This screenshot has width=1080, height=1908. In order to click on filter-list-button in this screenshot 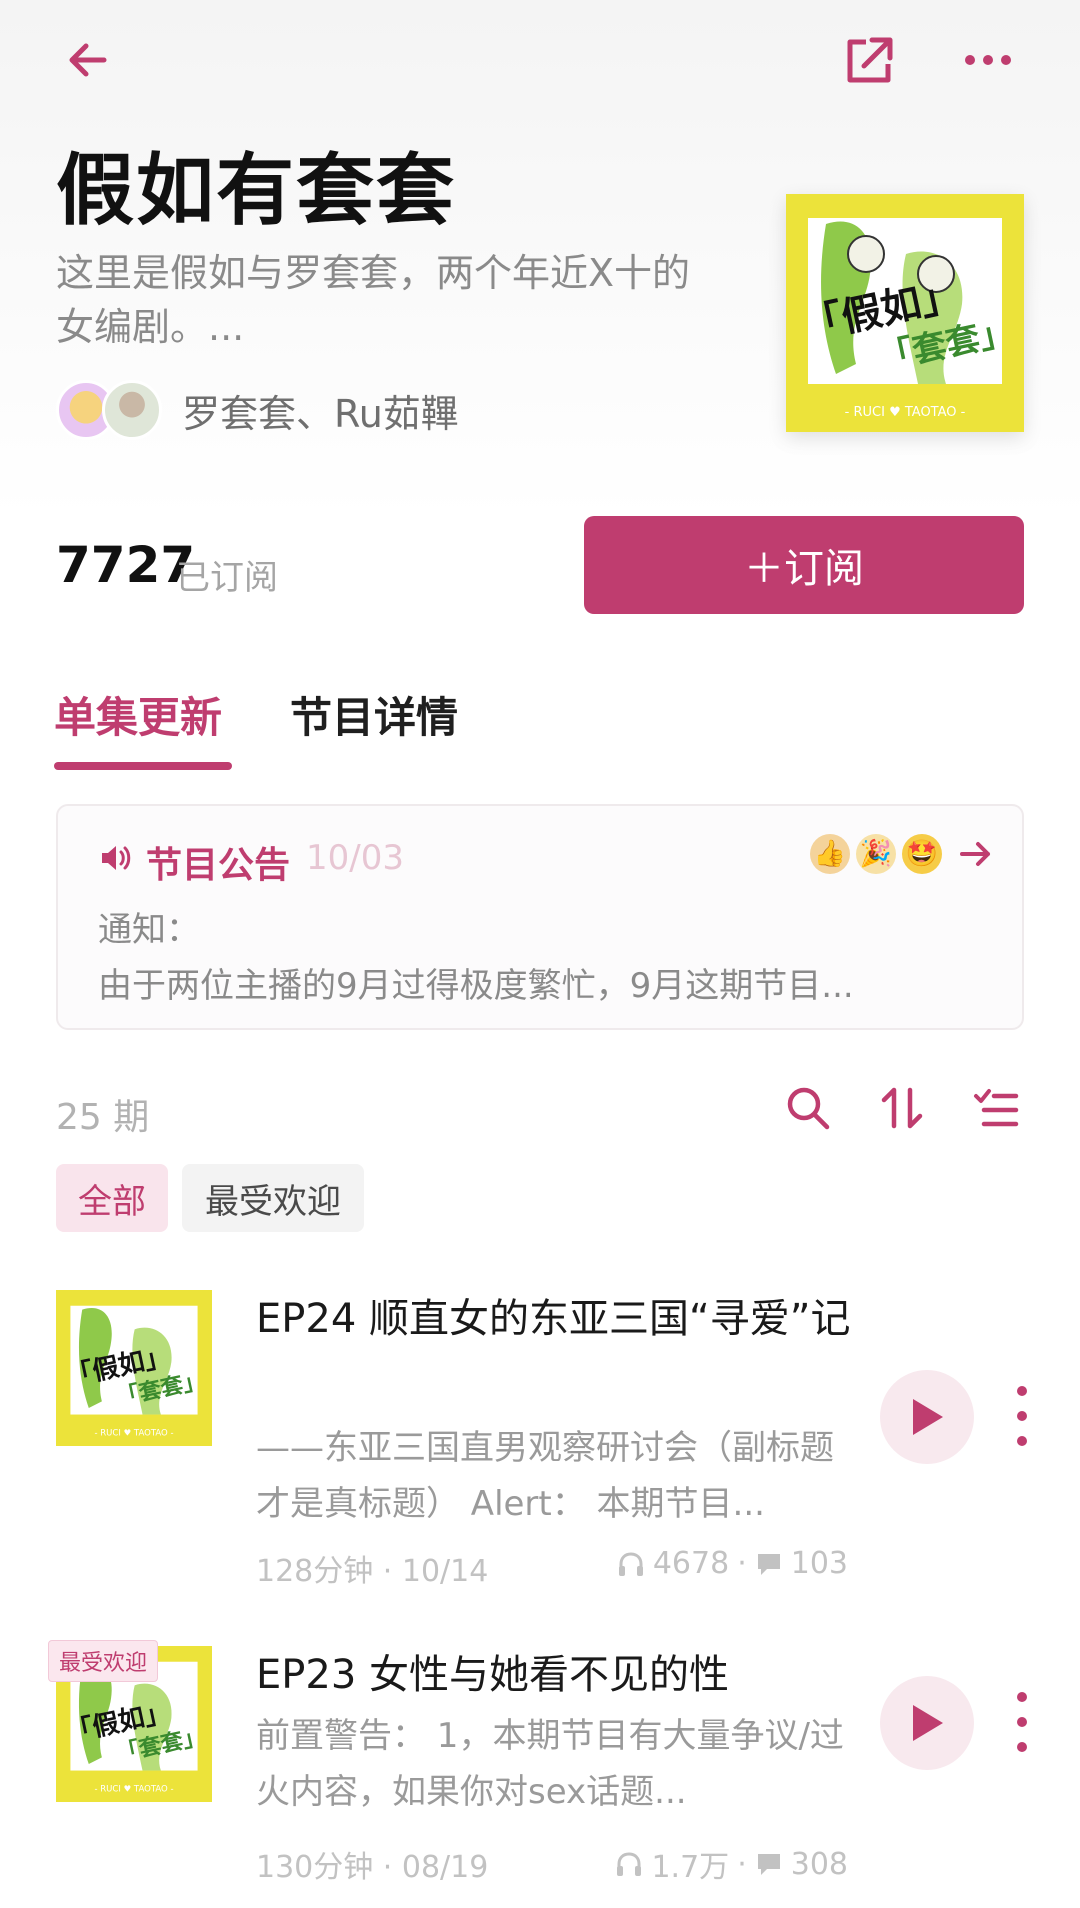, I will do `click(996, 1108)`.